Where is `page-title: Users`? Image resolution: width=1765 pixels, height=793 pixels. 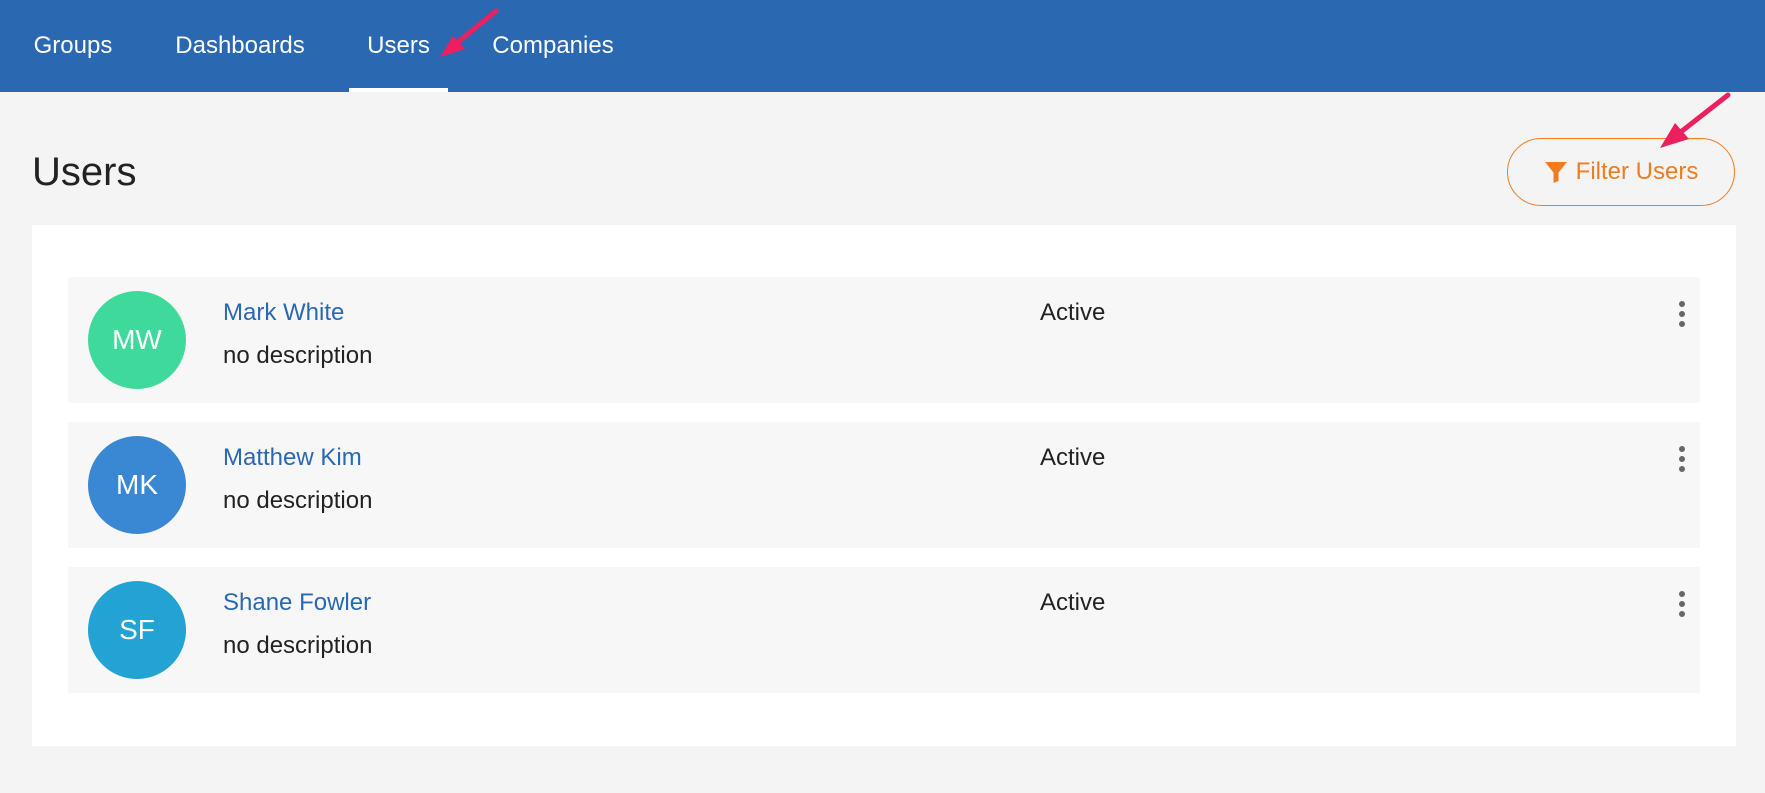 page-title: Users is located at coordinates (84, 172).